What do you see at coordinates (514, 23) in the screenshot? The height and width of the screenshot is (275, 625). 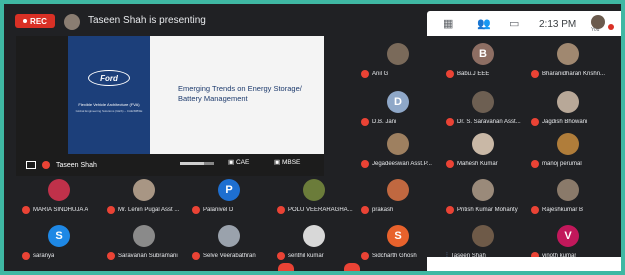 I see `chat-icon: ▭` at bounding box center [514, 23].